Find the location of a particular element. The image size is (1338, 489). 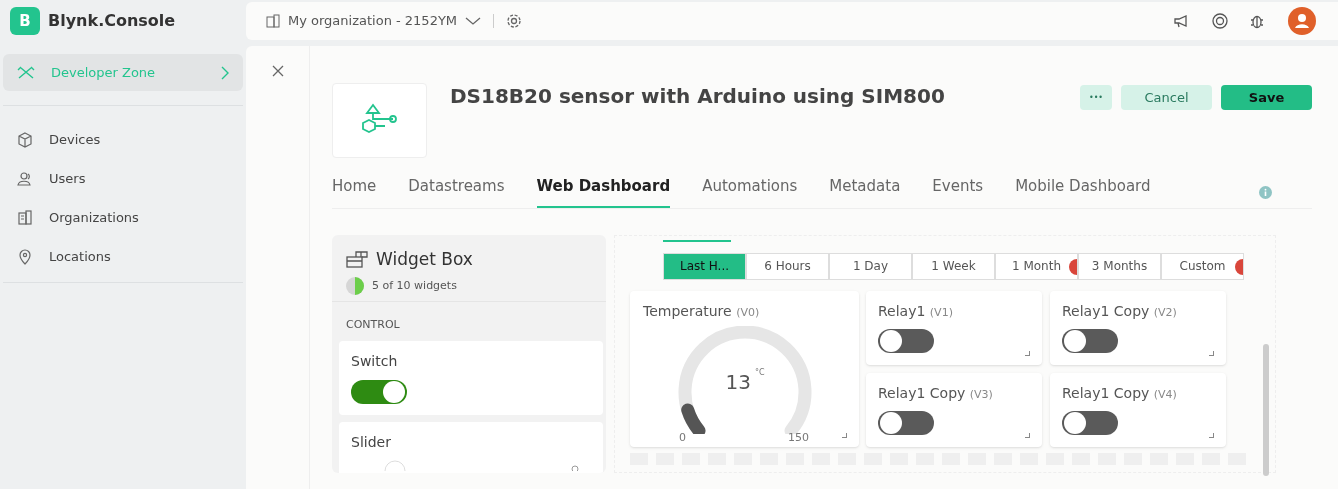

megaphone-icon is located at coordinates (1182, 21).